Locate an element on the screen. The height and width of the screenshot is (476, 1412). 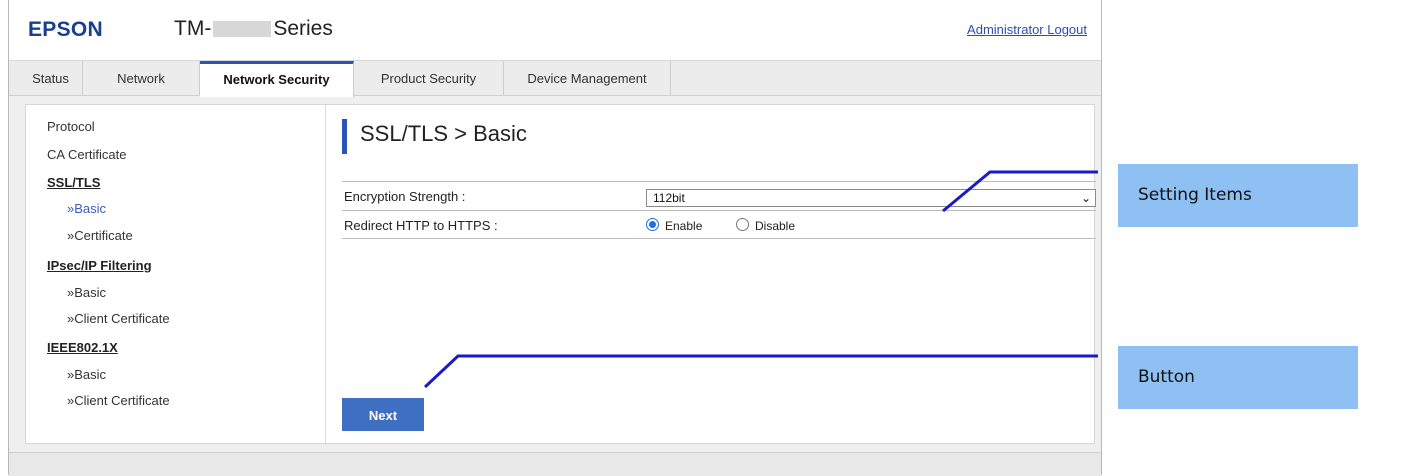
setting-items-callout: Setting Items is located at coordinates (1238, 195).